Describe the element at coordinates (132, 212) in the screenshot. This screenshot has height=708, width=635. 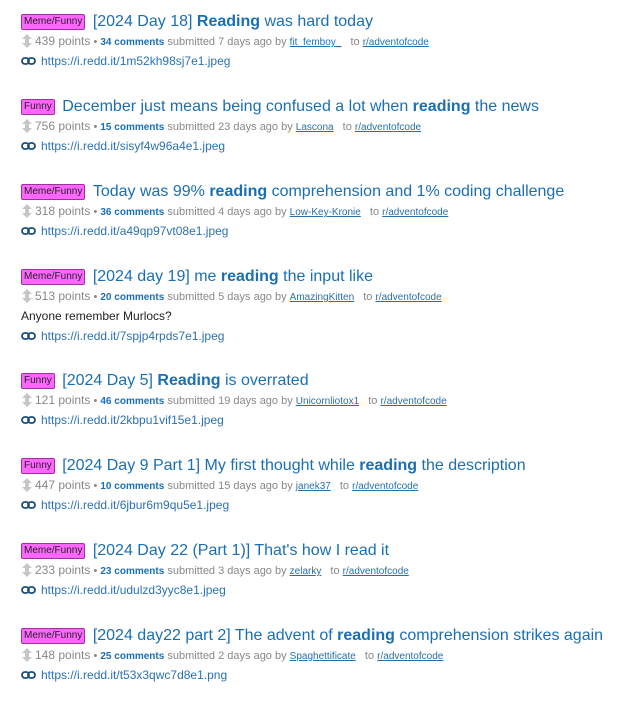
I see `post-comments-link: 36 comments` at that location.